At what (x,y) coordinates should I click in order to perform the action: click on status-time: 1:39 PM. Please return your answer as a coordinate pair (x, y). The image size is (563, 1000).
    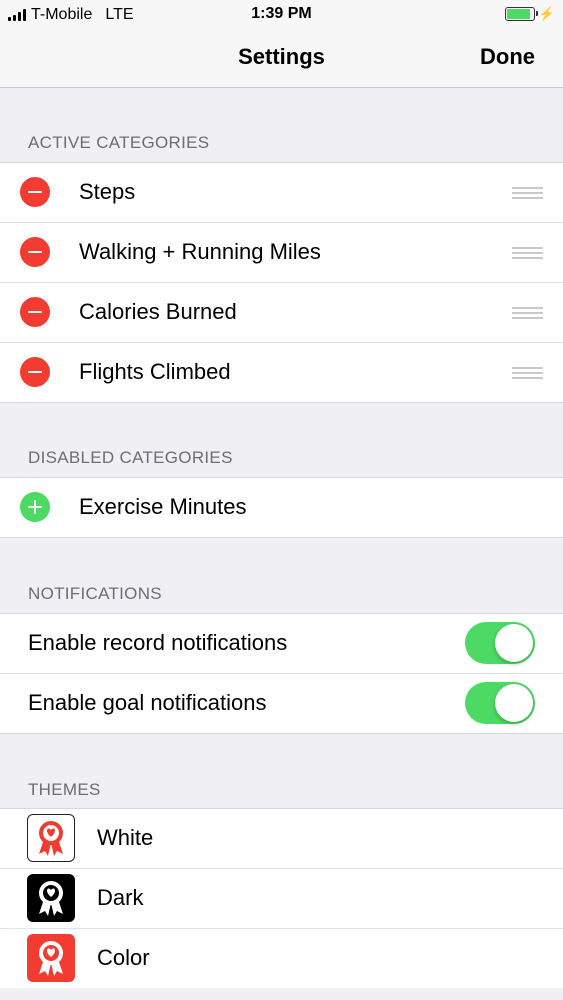
    Looking at the image, I should click on (281, 13).